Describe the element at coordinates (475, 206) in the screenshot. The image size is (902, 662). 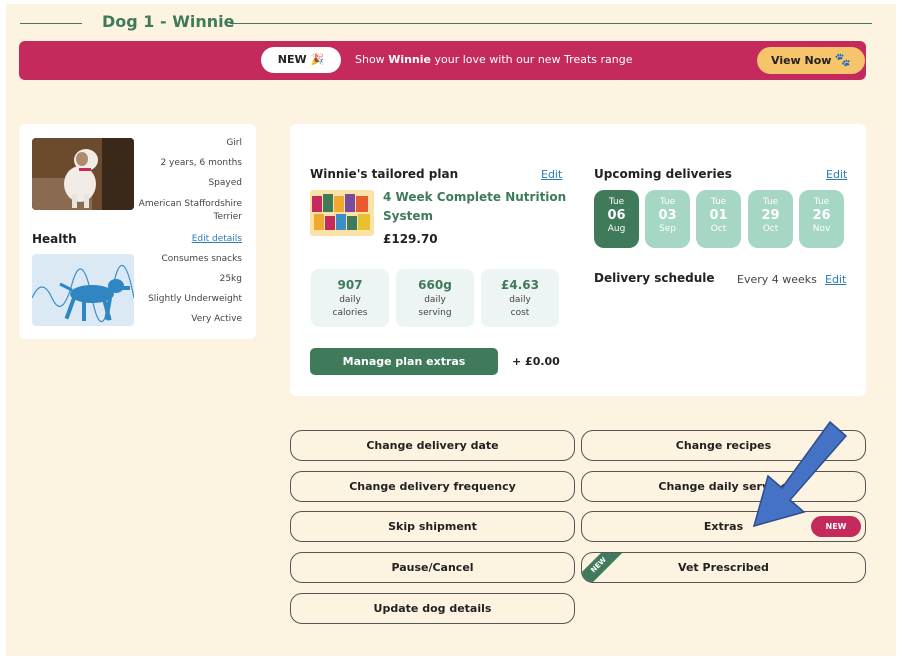
I see `plan-name: 4 Week Complete Nutrition System` at that location.